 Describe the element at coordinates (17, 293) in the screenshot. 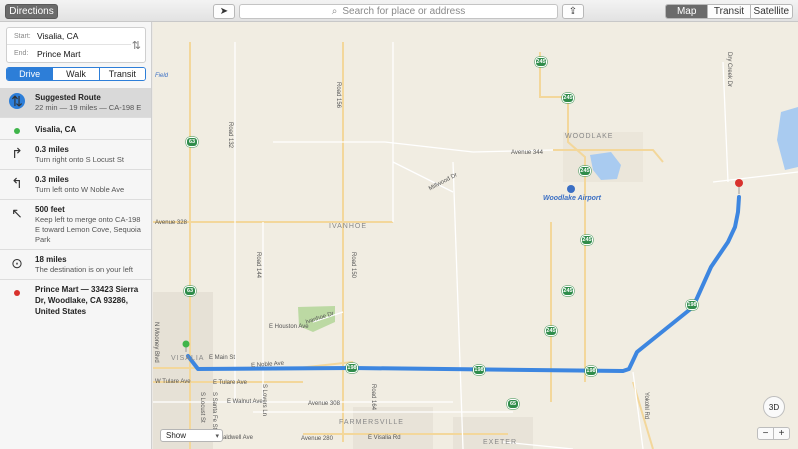

I see `end-pin-icon` at that location.